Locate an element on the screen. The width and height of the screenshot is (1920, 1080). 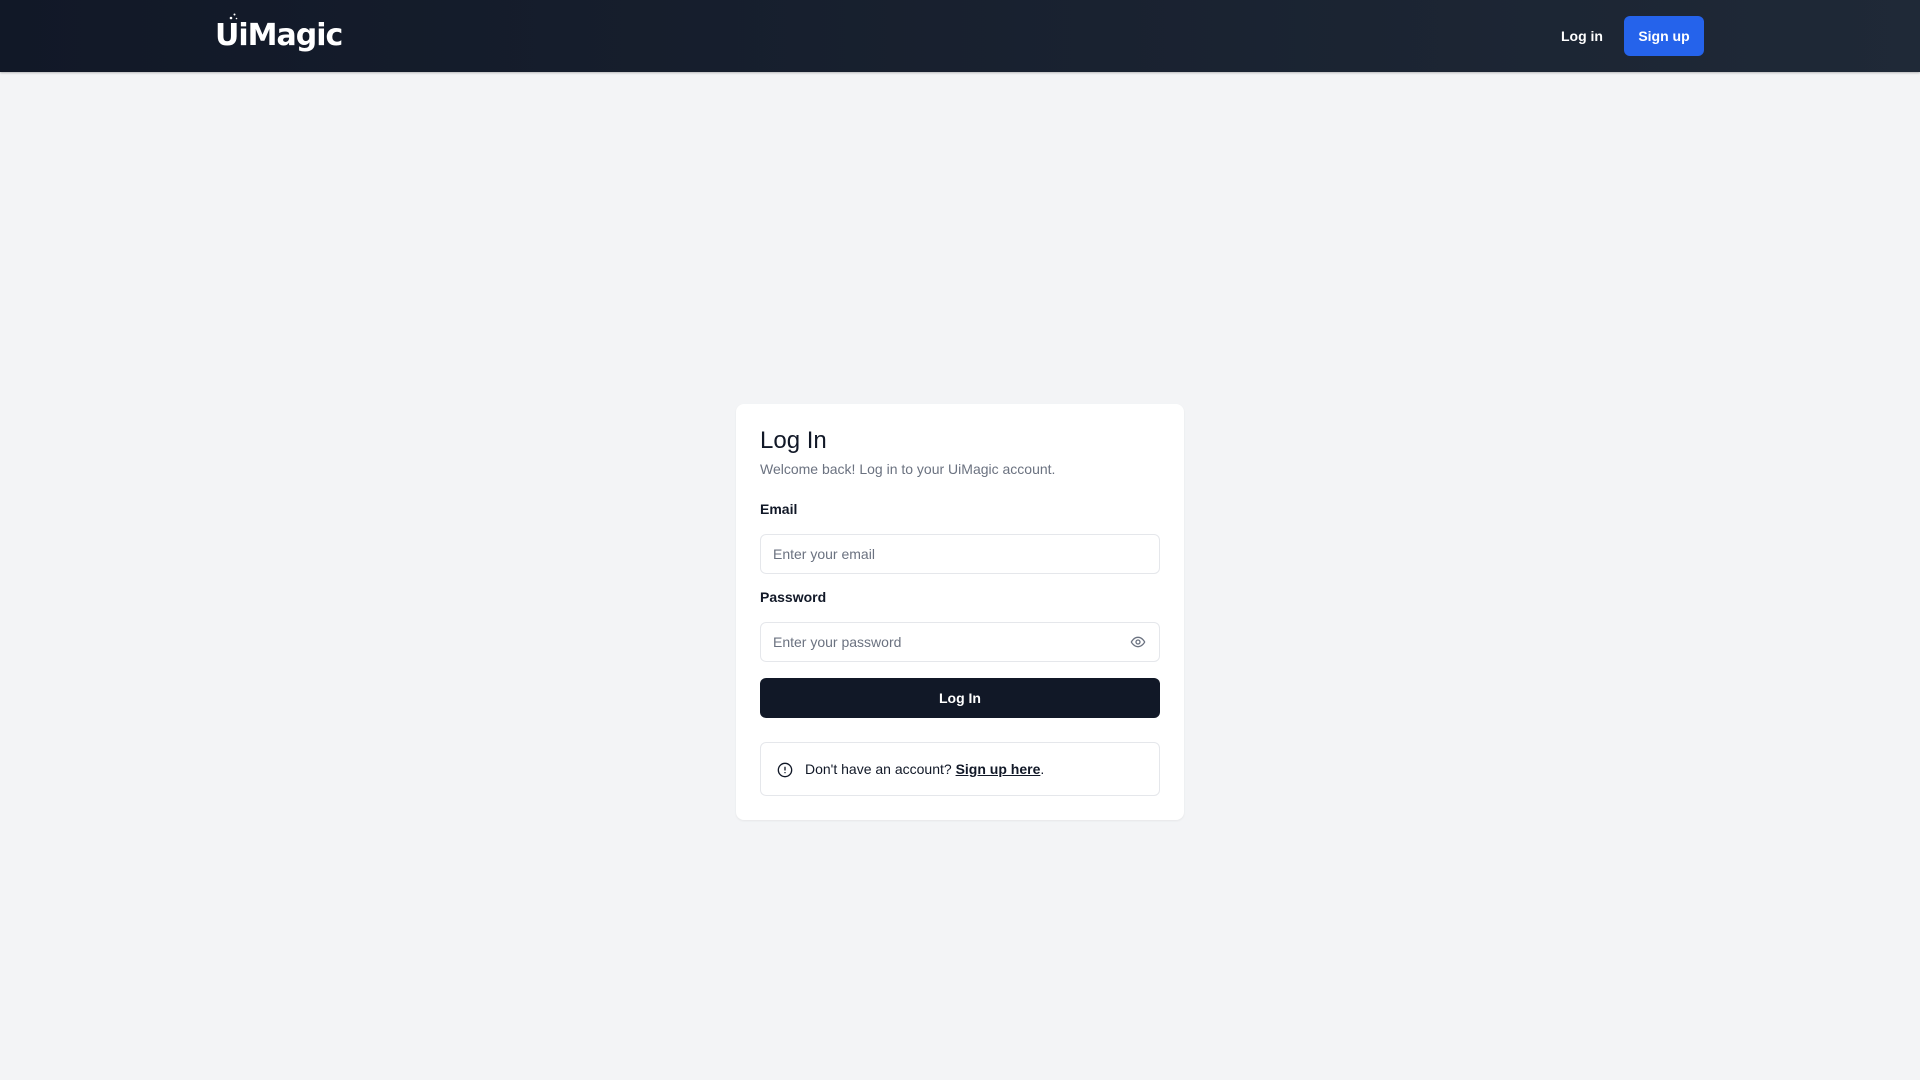
signup-notice-prefix: Don't have an account? is located at coordinates (880, 769).